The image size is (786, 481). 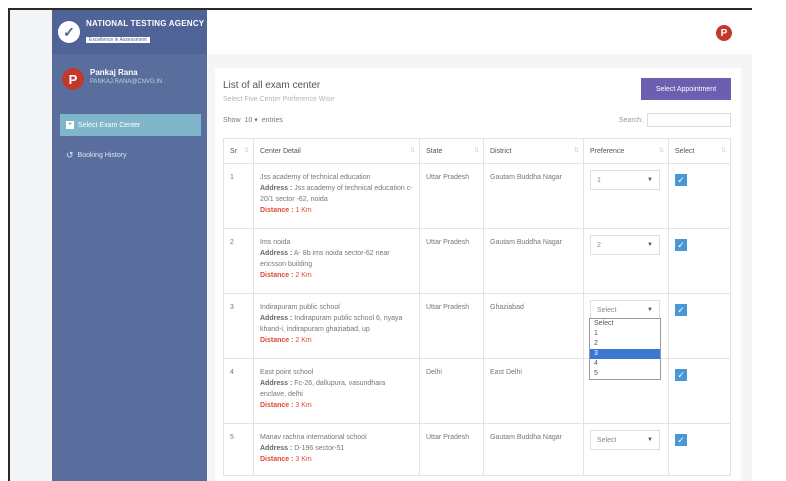 I want to click on dropdown-option: 5, so click(x=625, y=374).